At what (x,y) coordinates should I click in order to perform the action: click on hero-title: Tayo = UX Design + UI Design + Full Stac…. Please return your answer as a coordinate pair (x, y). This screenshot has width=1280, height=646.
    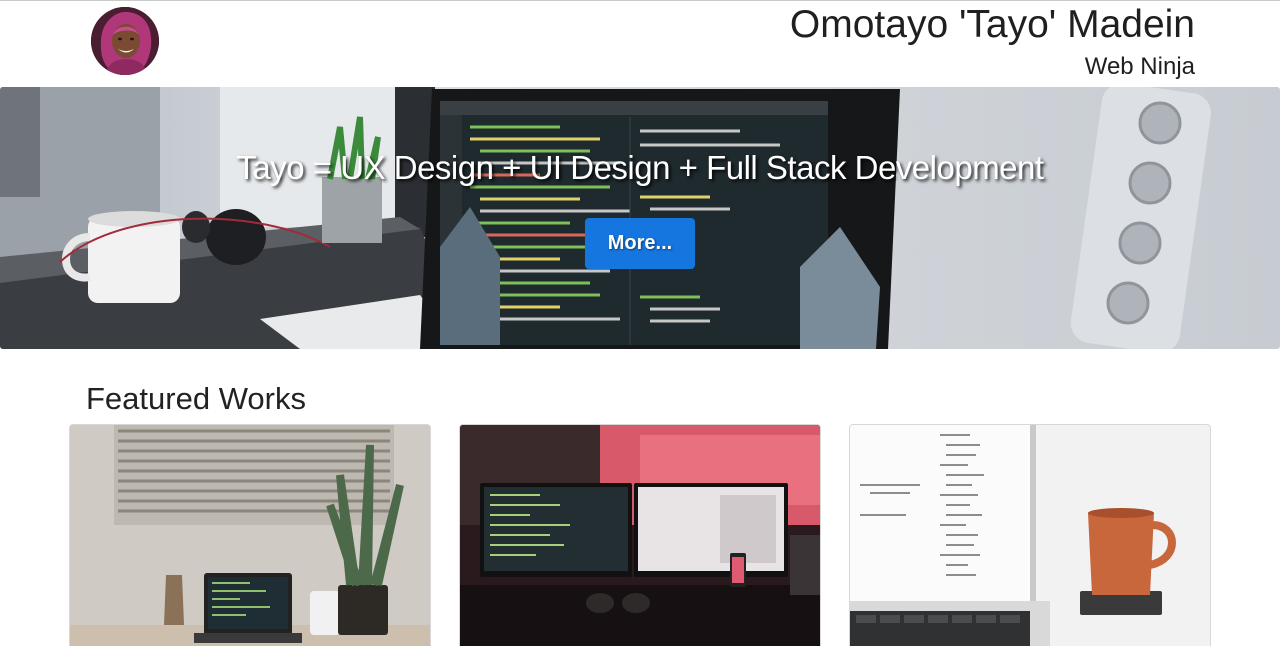
    Looking at the image, I should click on (640, 167).